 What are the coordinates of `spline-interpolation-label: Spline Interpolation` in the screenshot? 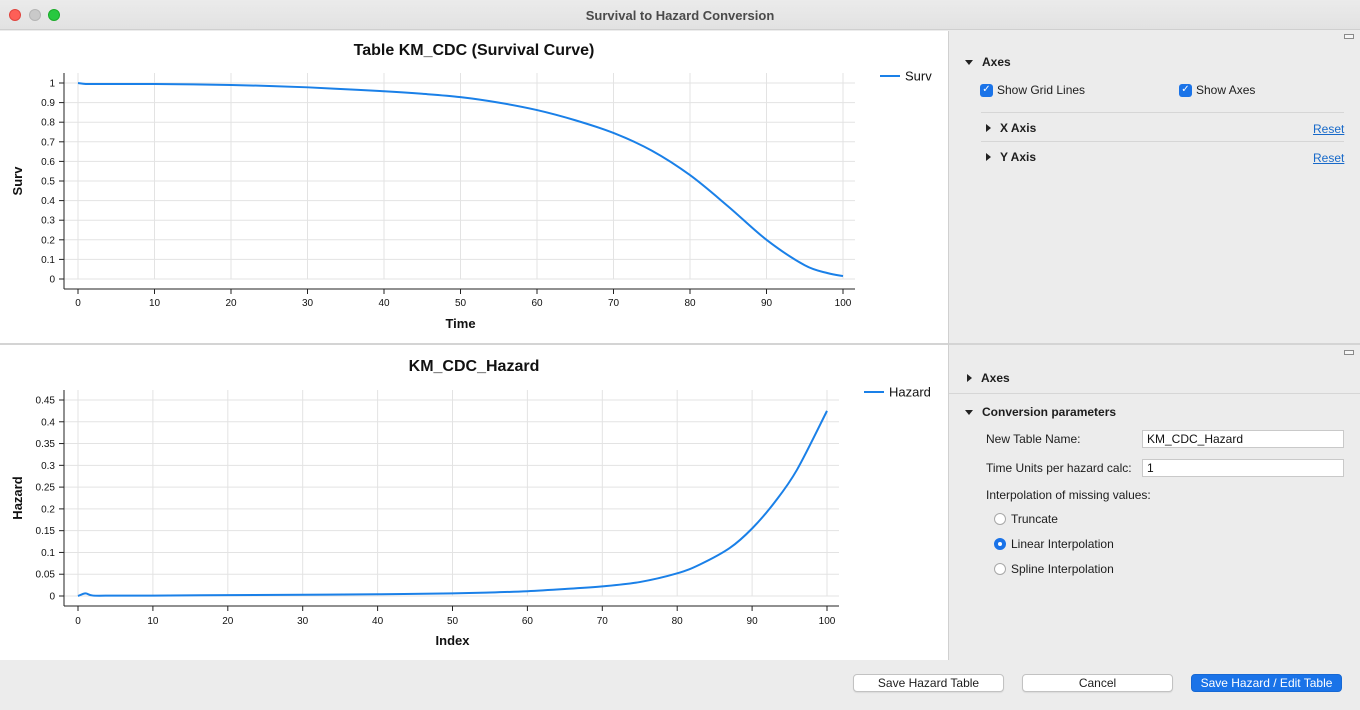 It's located at (1062, 569).